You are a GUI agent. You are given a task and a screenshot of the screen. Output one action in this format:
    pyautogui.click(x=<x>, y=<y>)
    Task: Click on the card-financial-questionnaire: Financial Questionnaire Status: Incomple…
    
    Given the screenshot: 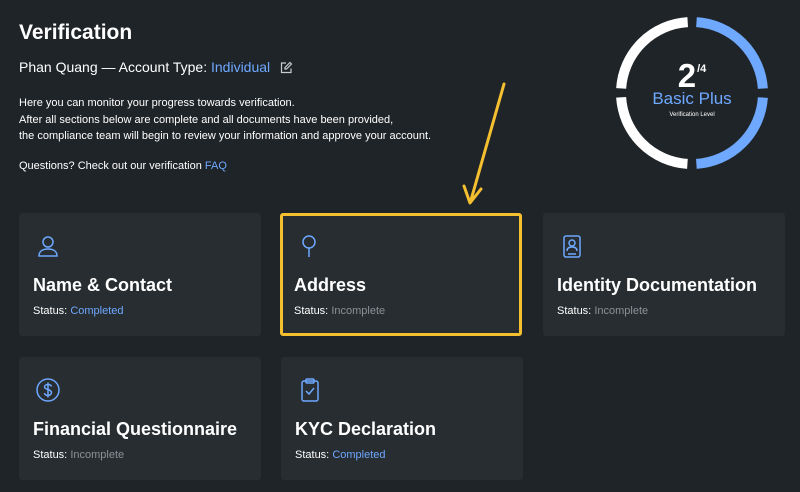 What is the action you would take?
    pyautogui.click(x=140, y=418)
    